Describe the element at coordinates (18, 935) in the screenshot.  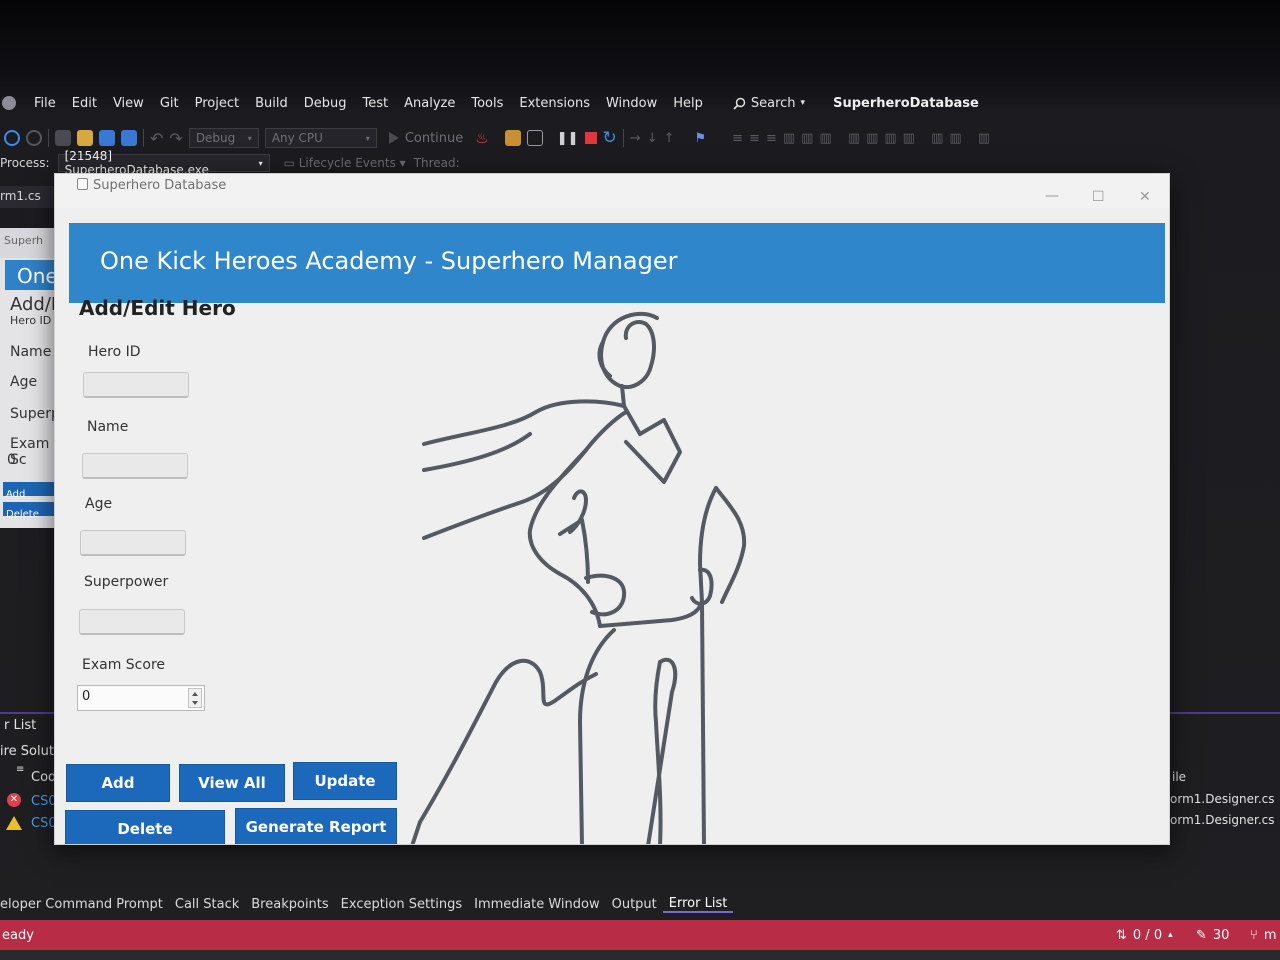
I see `status-ready-text: eady` at that location.